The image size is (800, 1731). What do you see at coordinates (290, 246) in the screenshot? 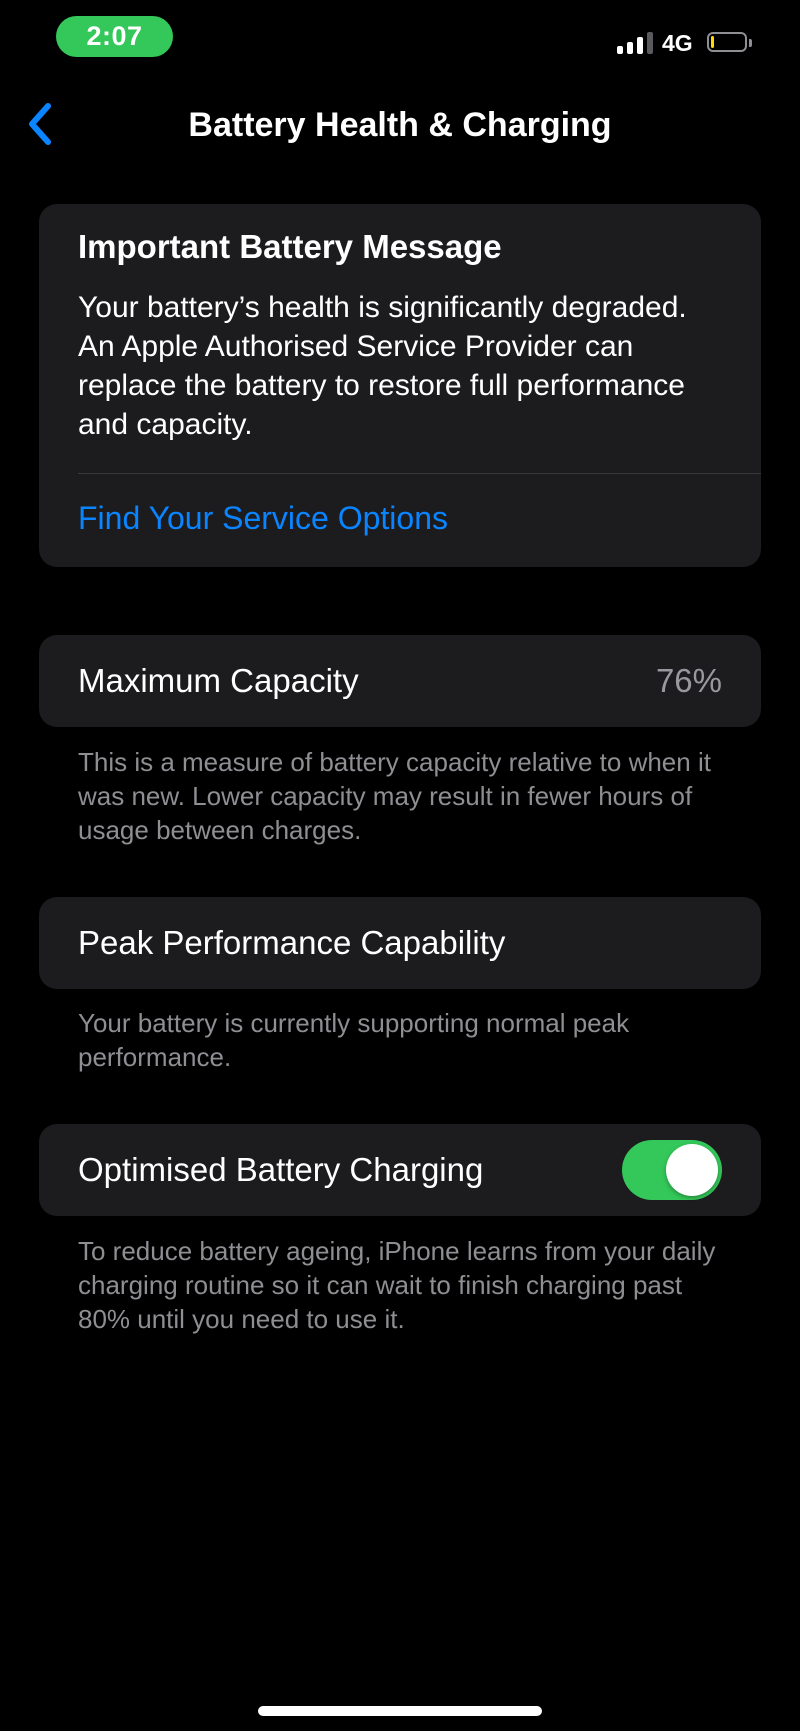
I see `message-title: Important Battery Message` at bounding box center [290, 246].